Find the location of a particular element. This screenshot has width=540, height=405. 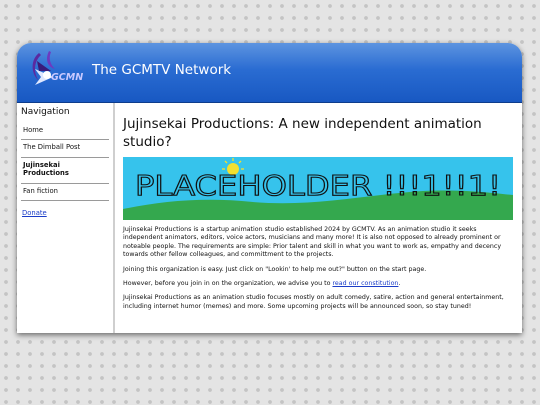

constitution-link: read our constitution is located at coordinates (365, 283).